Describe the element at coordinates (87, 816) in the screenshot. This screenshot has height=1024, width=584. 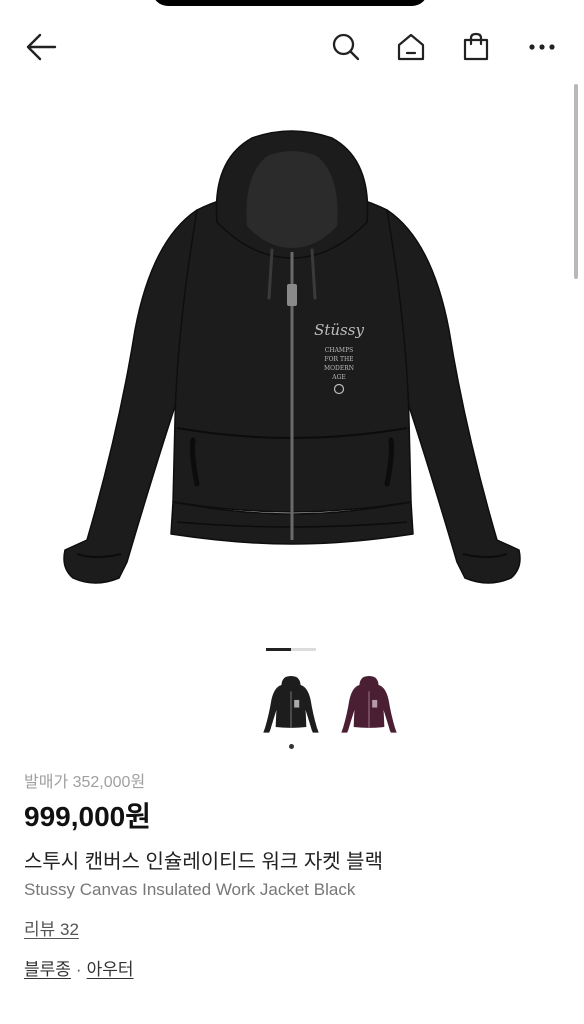
I see `price: 999,000원` at that location.